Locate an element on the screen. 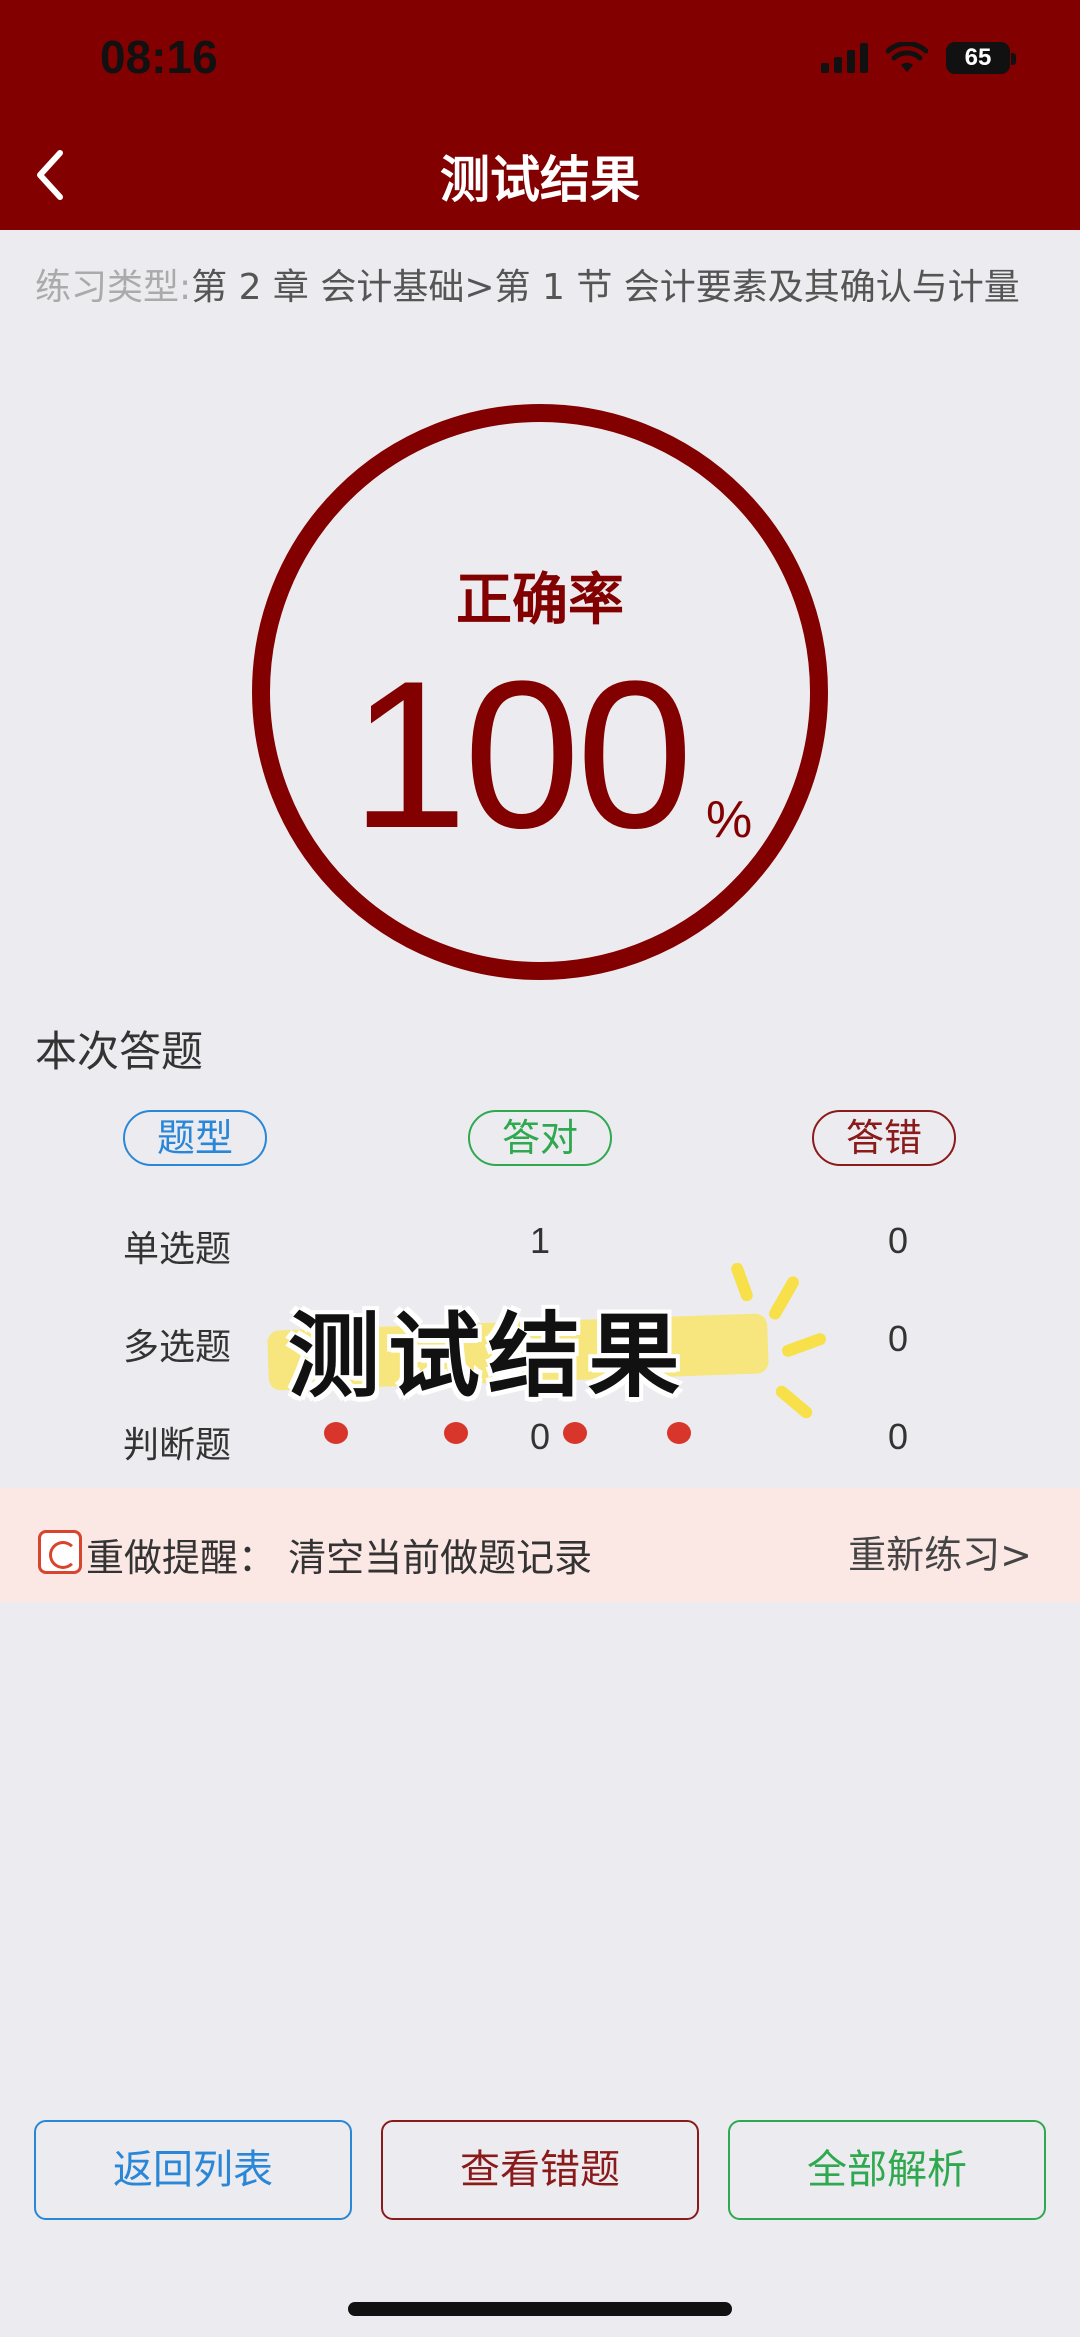  header-correct: 答对 is located at coordinates (540, 1138).